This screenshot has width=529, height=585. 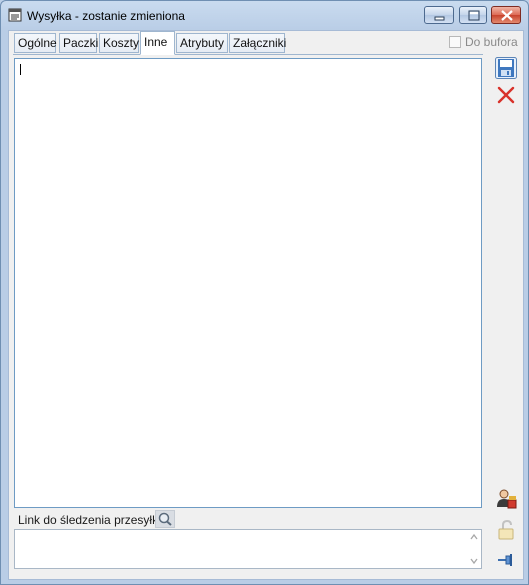 I want to click on pin-icon, so click(x=505, y=560).